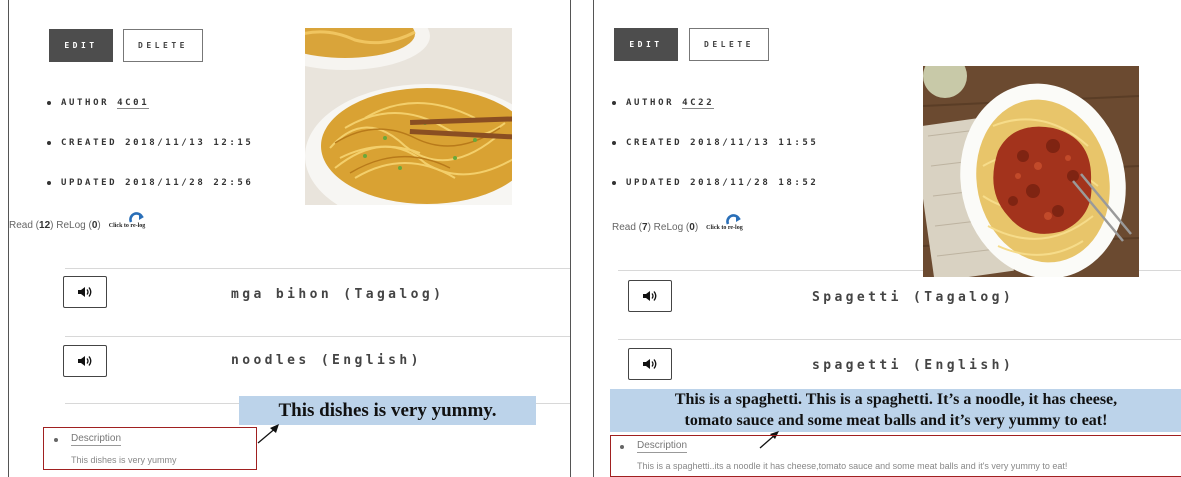 The height and width of the screenshot is (477, 1181). Describe the element at coordinates (715, 197) in the screenshot. I see `updated-item: UPDATED 2018/11/28 18:52` at that location.